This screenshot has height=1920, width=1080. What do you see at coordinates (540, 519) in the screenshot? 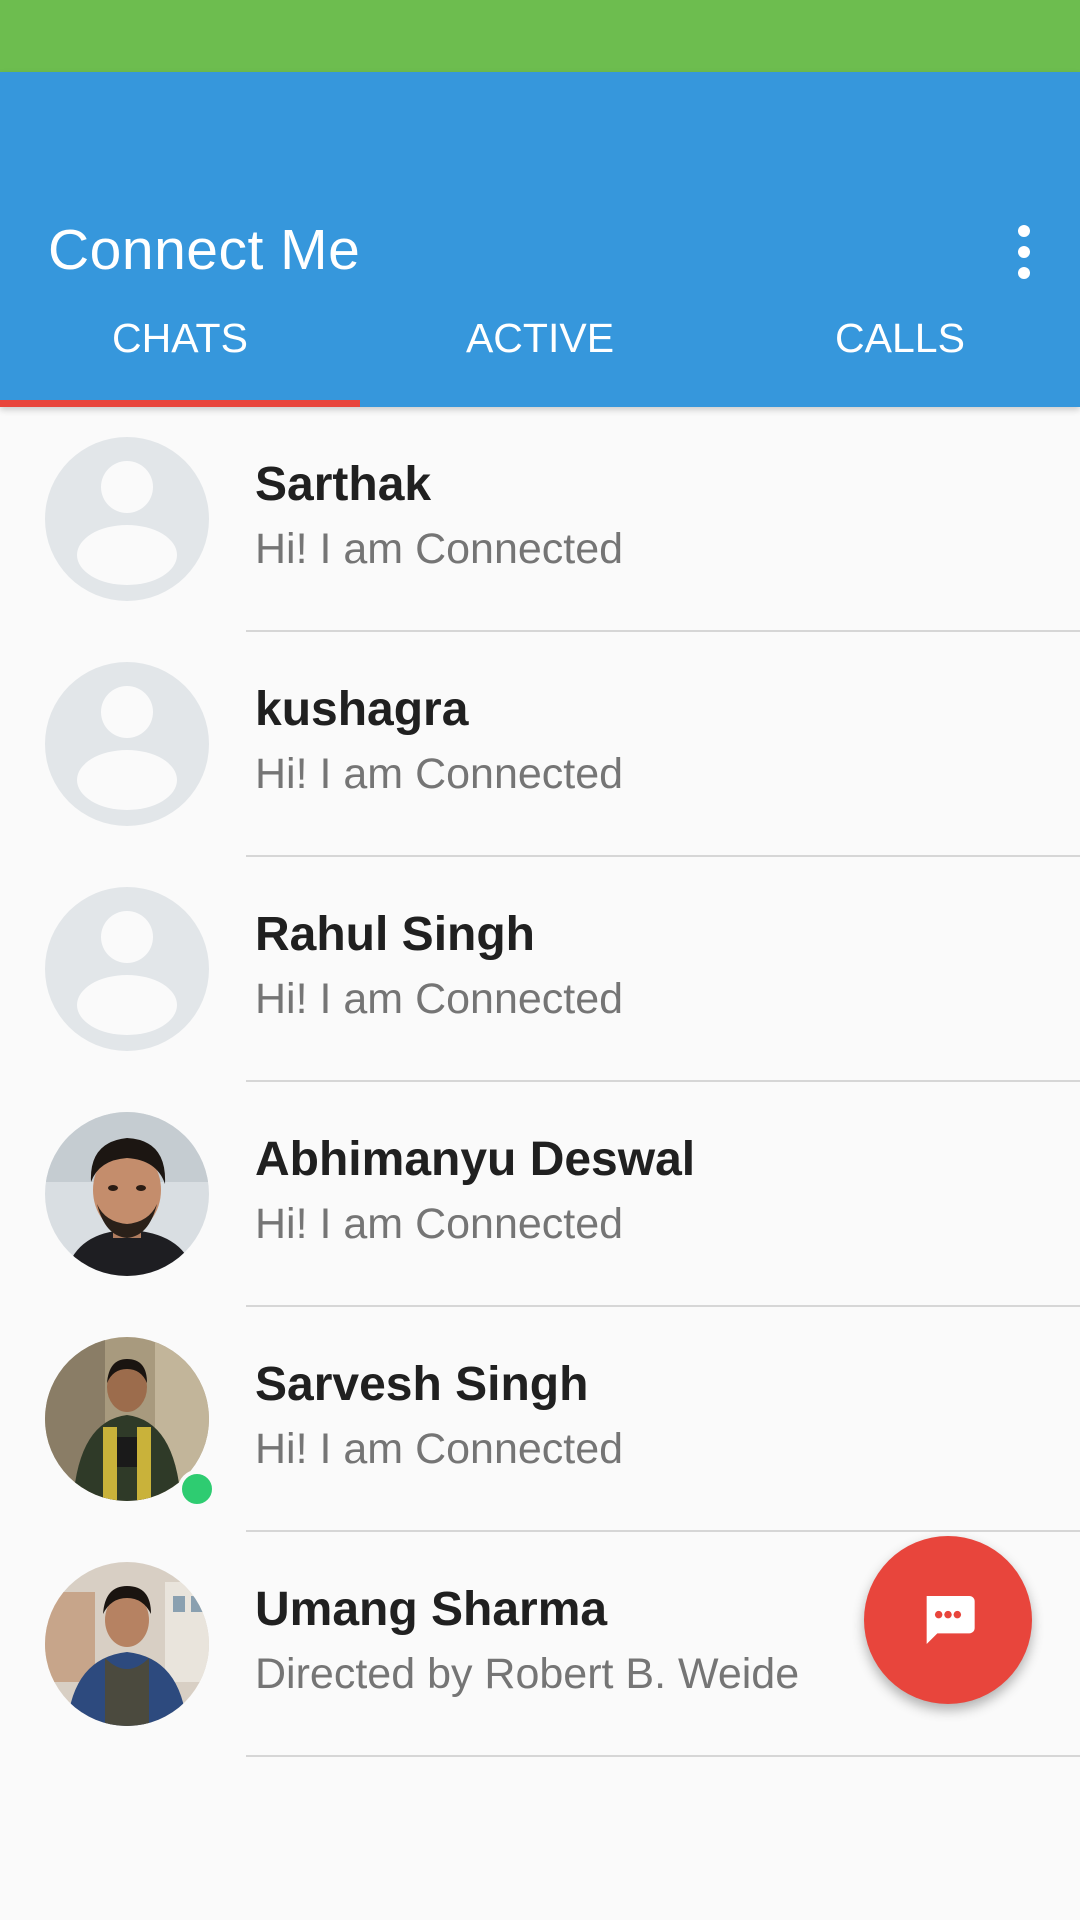
I see `chat-list-item: Sarthak Hi! I am Connected` at bounding box center [540, 519].